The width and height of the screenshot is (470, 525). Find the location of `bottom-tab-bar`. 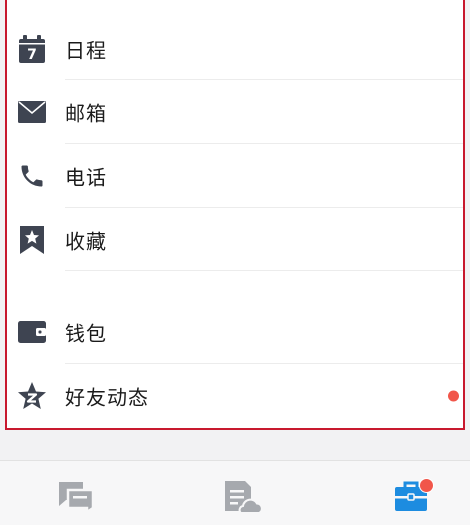

bottom-tab-bar is located at coordinates (235, 492).